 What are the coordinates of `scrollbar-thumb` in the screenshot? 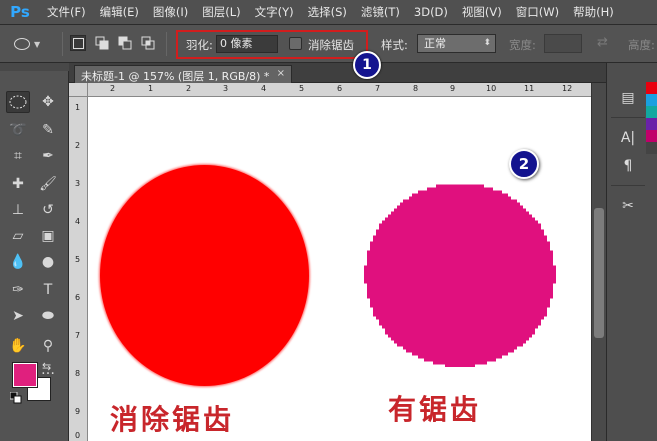 It's located at (599, 273).